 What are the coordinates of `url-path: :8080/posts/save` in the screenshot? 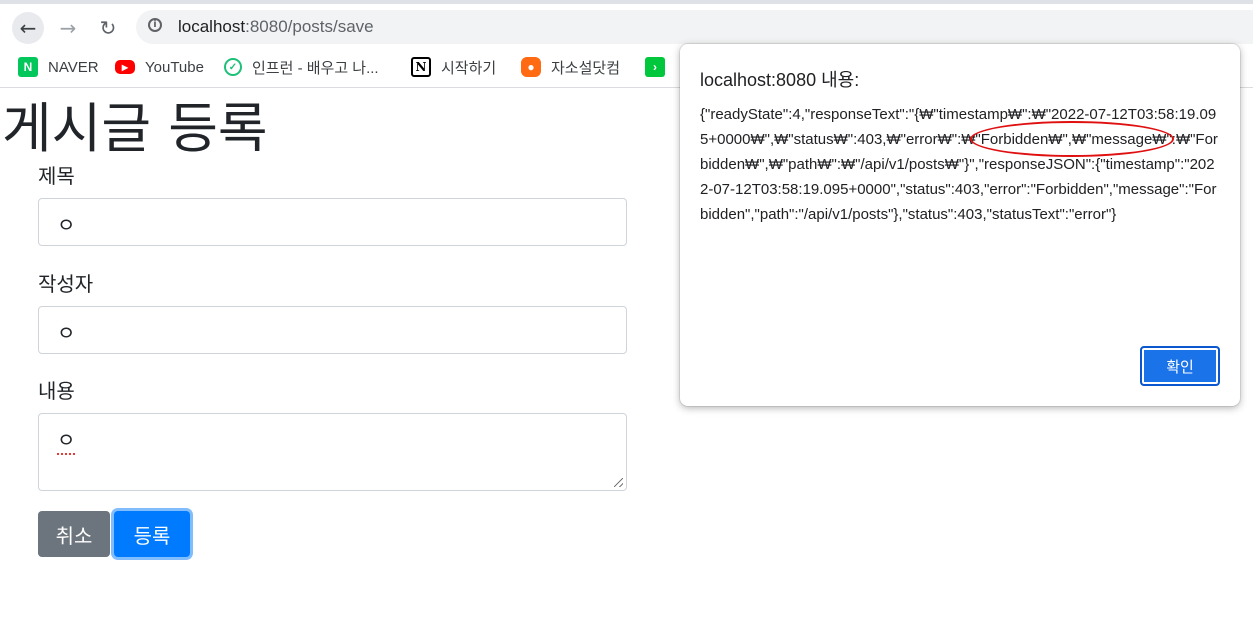 It's located at (309, 26).